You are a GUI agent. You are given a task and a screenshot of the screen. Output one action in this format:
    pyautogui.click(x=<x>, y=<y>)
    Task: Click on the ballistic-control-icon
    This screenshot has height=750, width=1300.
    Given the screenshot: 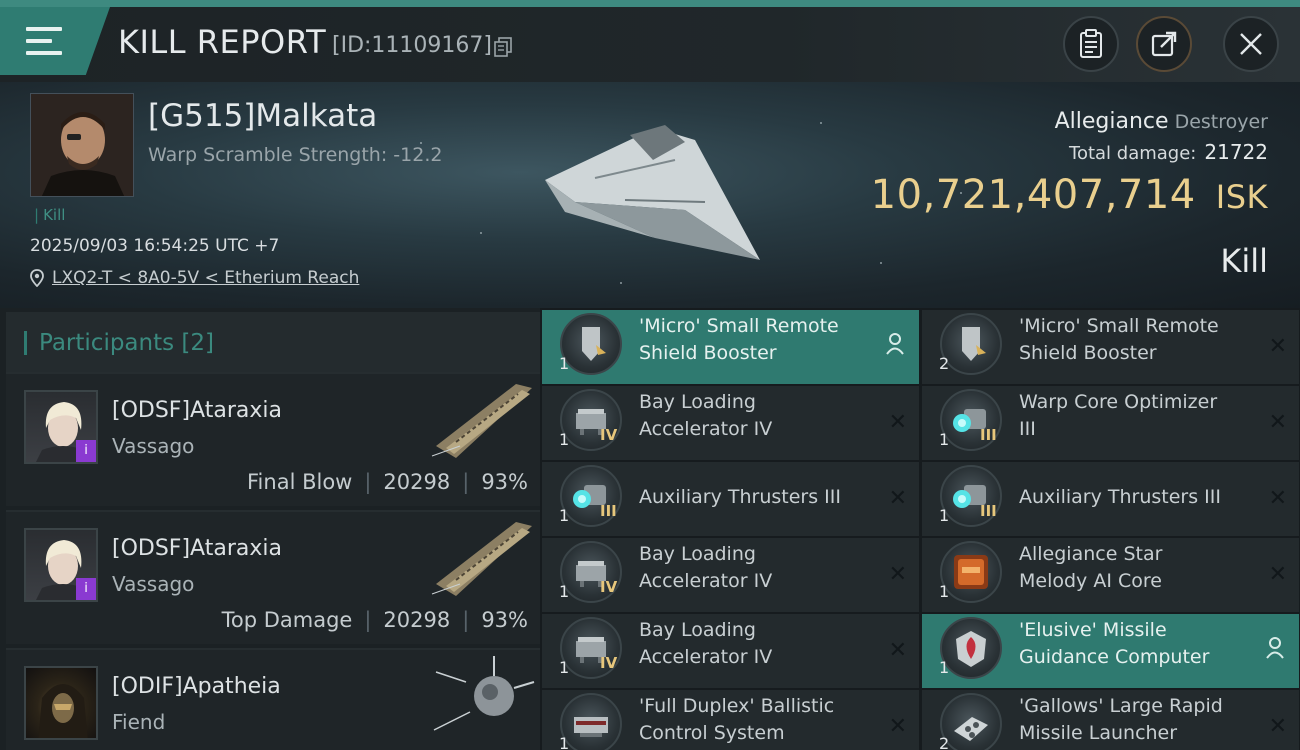 What is the action you would take?
    pyautogui.click(x=591, y=721)
    